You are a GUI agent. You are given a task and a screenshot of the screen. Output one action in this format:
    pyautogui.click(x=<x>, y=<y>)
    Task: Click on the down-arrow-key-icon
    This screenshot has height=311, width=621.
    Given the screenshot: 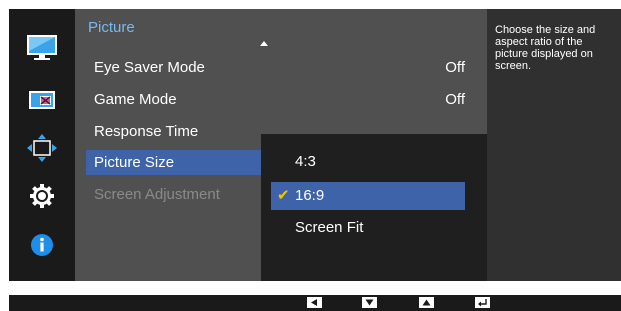 What is the action you would take?
    pyautogui.click(x=369, y=302)
    